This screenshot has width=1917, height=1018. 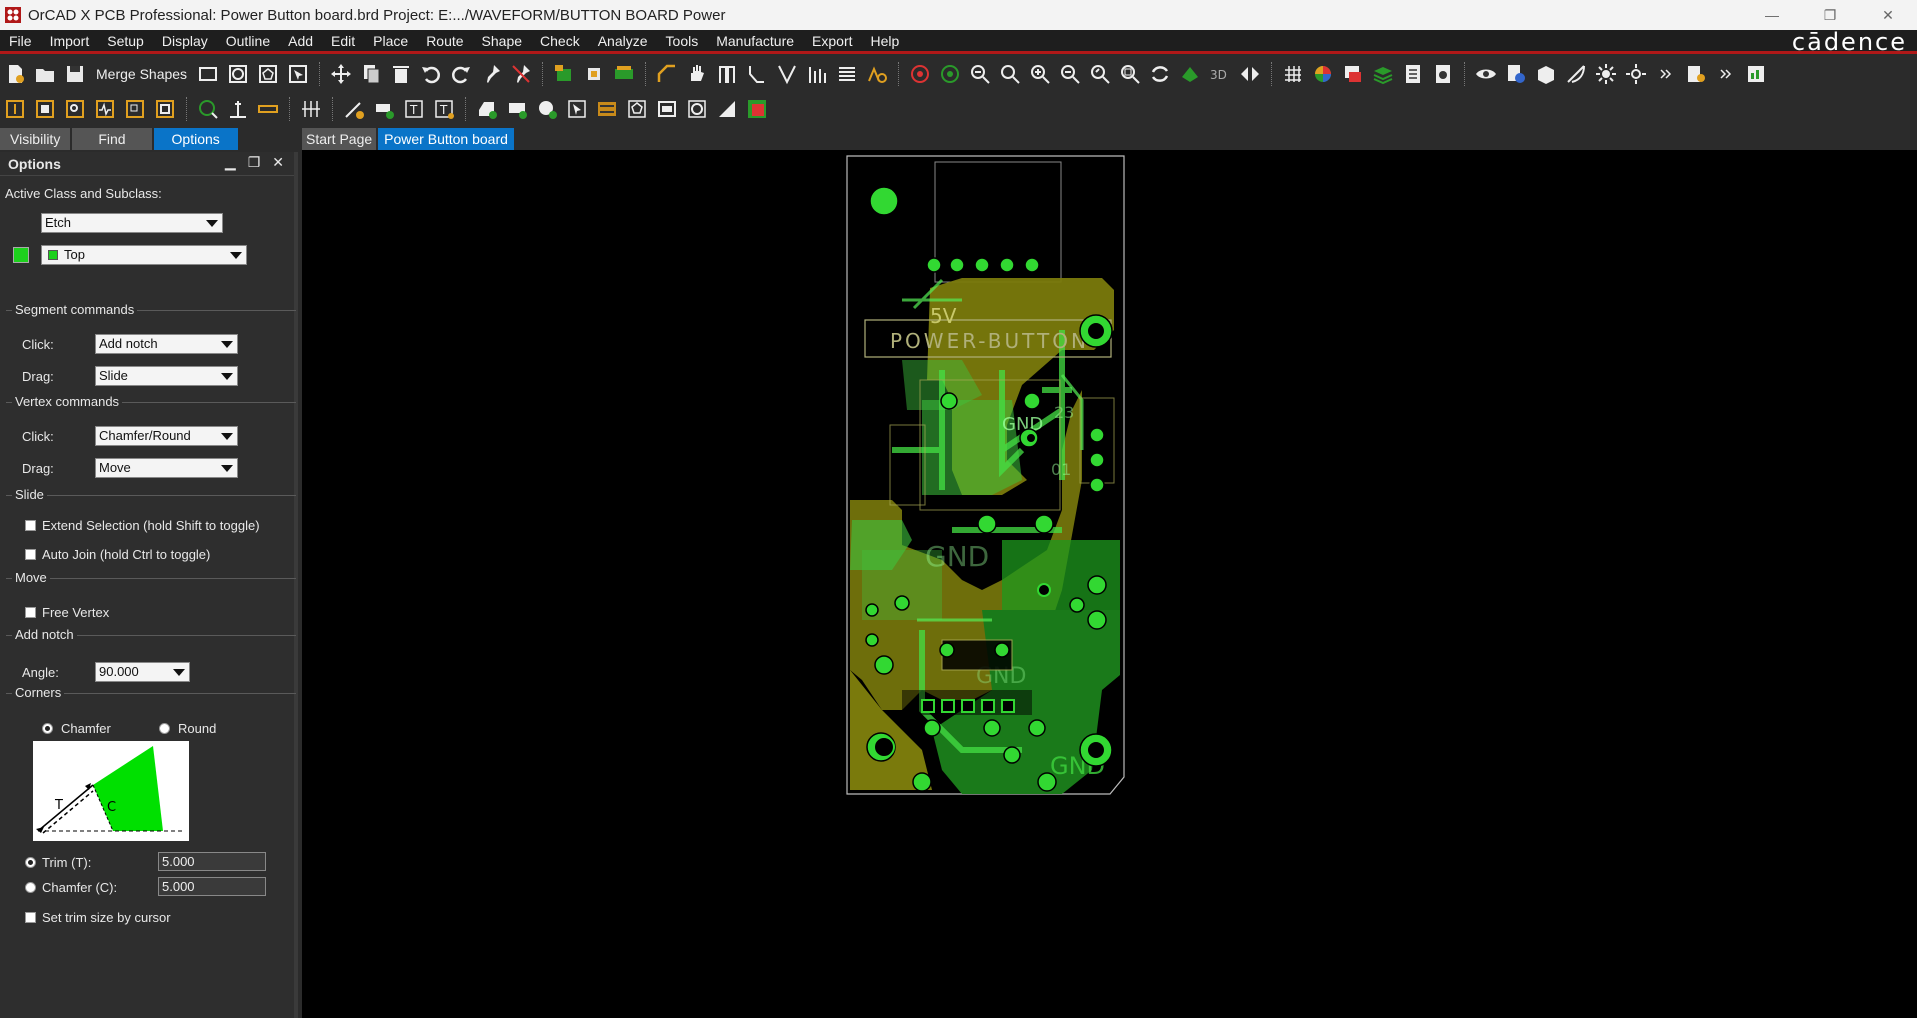 I want to click on menu-outline: Outline, so click(x=248, y=41).